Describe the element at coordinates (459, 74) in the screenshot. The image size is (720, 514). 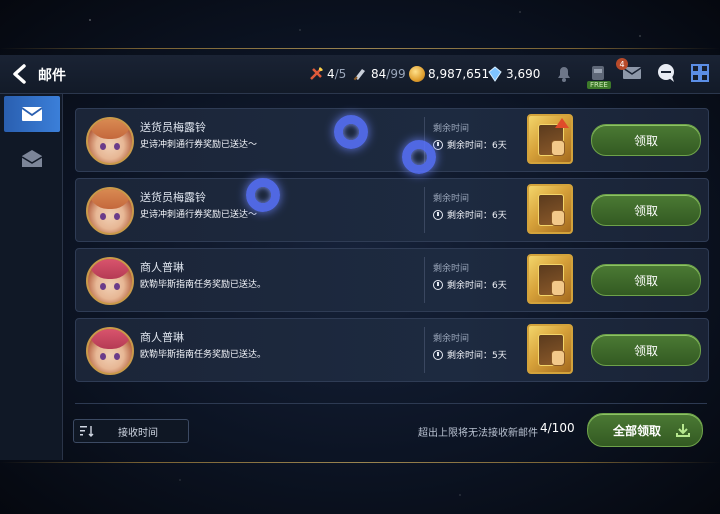
I see `gold-value: 8,987,651` at that location.